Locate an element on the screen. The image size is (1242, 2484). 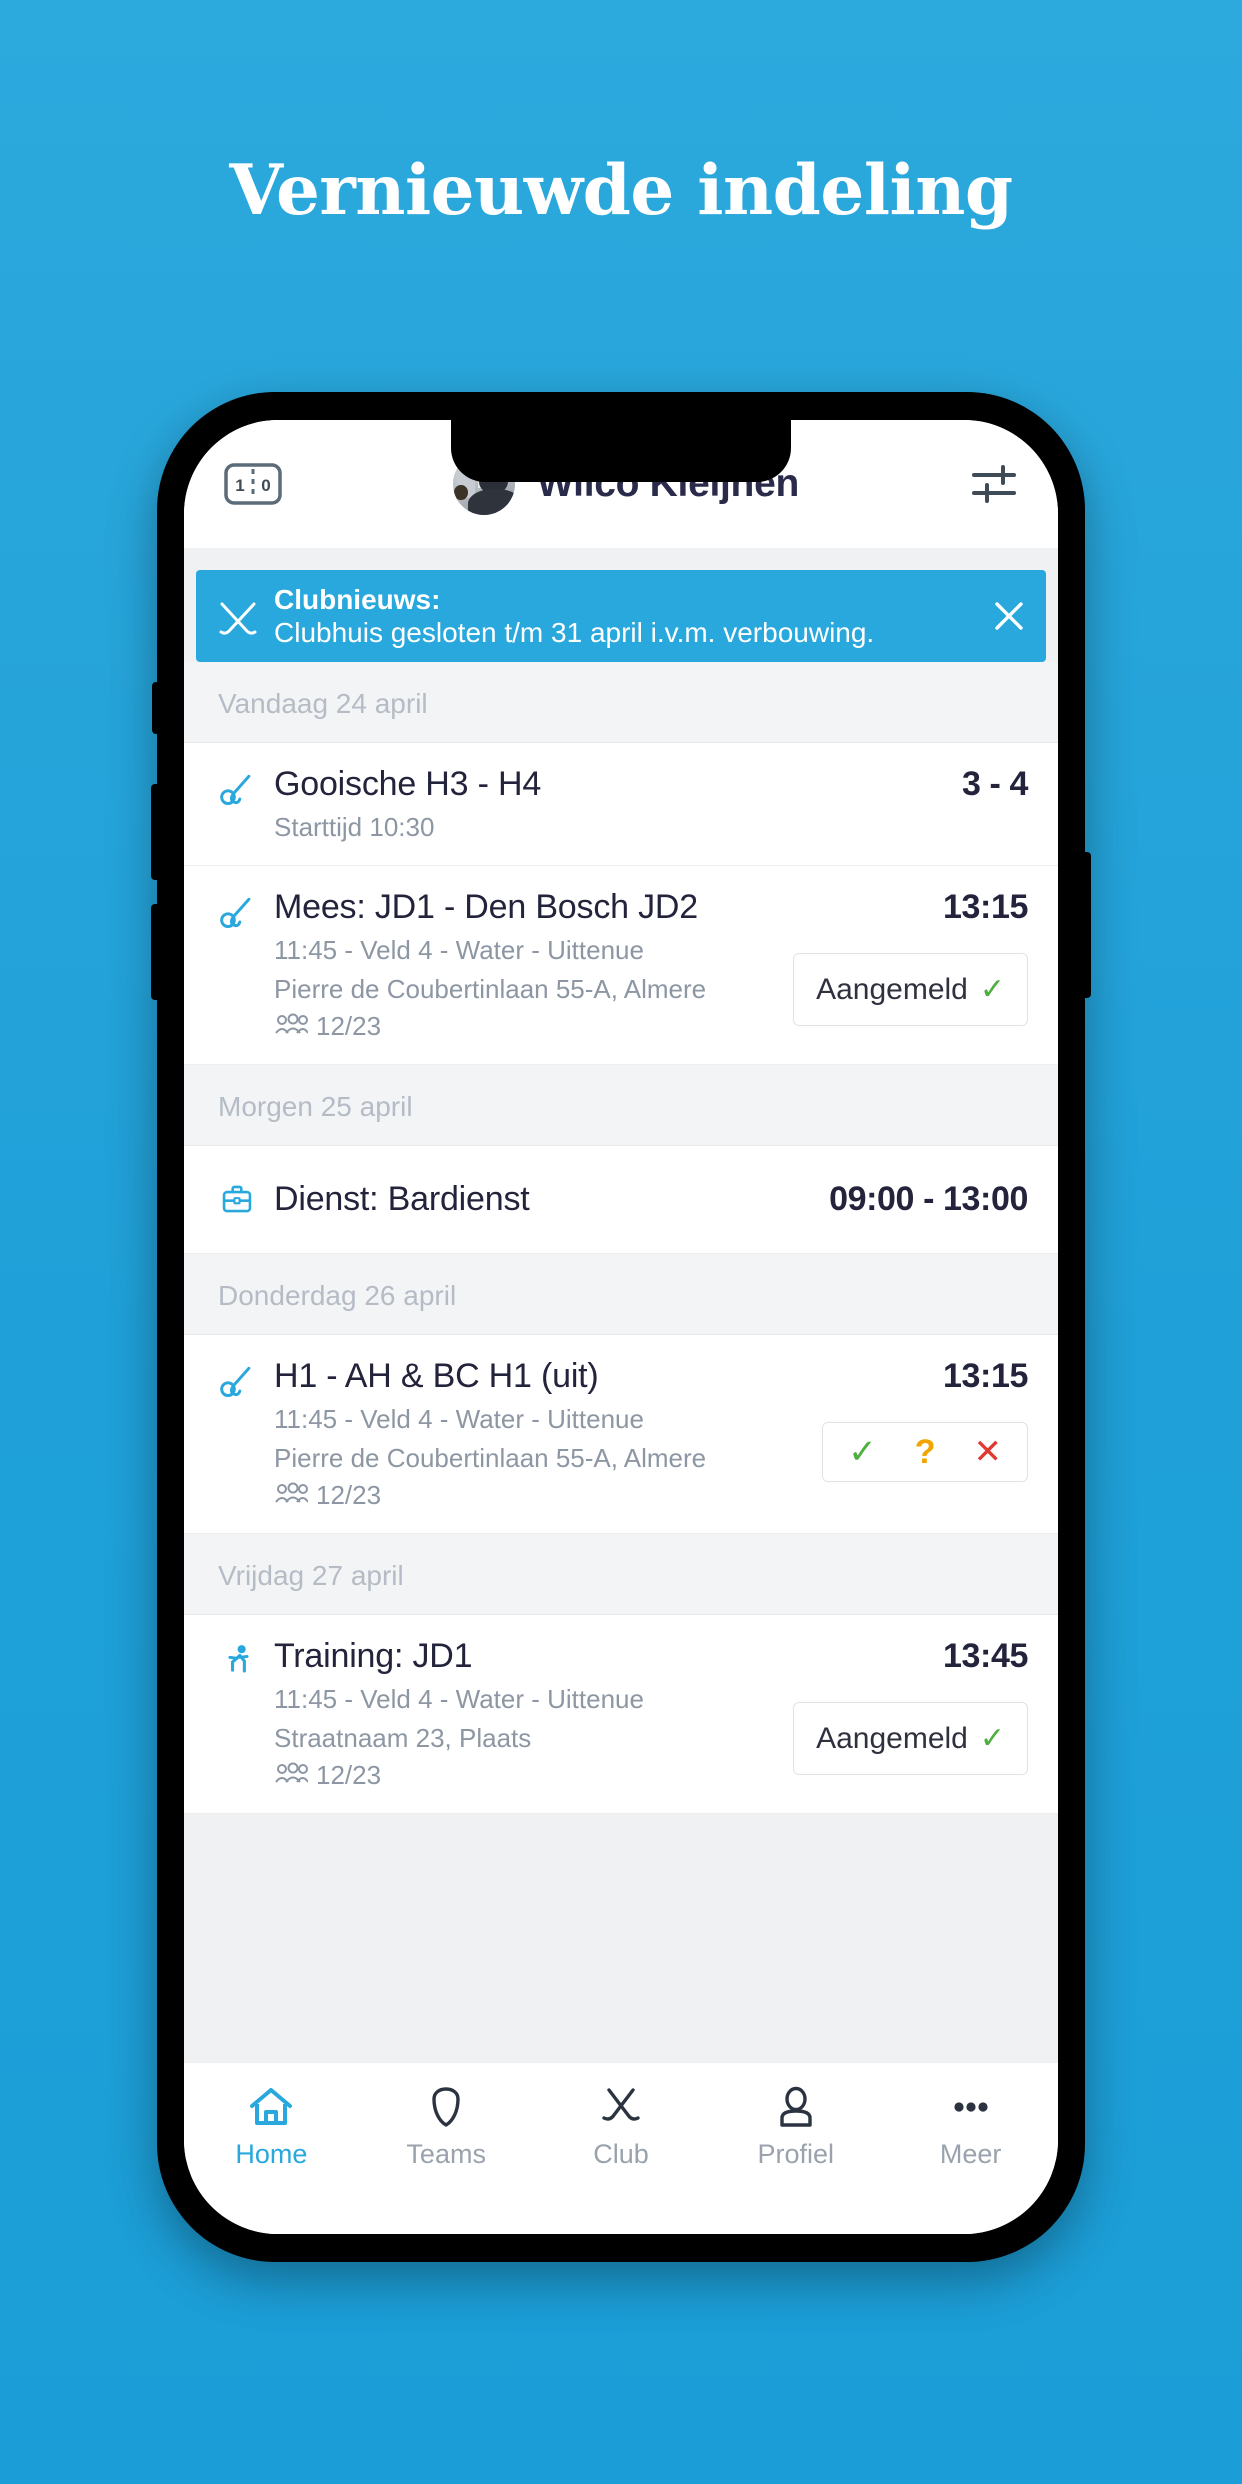
tab-home-label: Home is located at coordinates (271, 2154).